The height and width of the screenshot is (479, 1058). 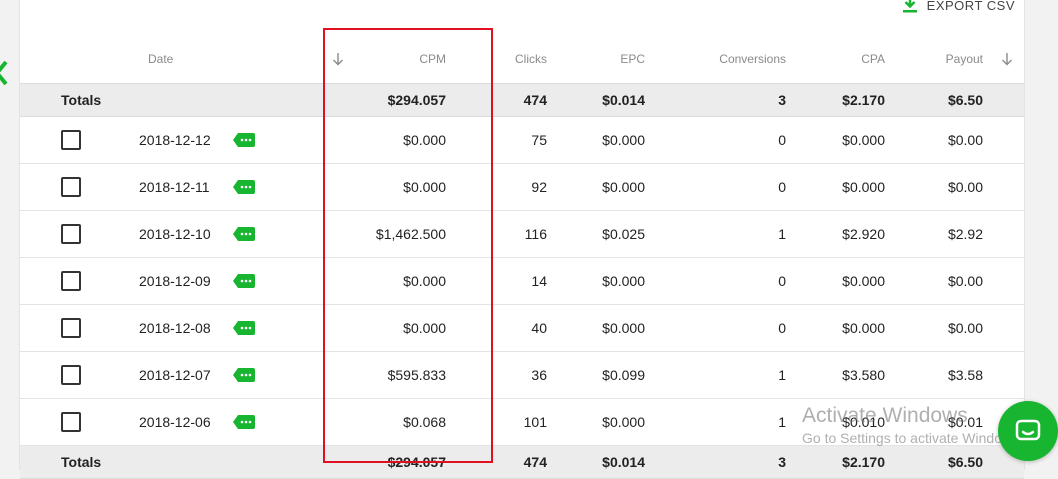 What do you see at coordinates (852, 58) in the screenshot?
I see `column-header-cpa: CPA` at bounding box center [852, 58].